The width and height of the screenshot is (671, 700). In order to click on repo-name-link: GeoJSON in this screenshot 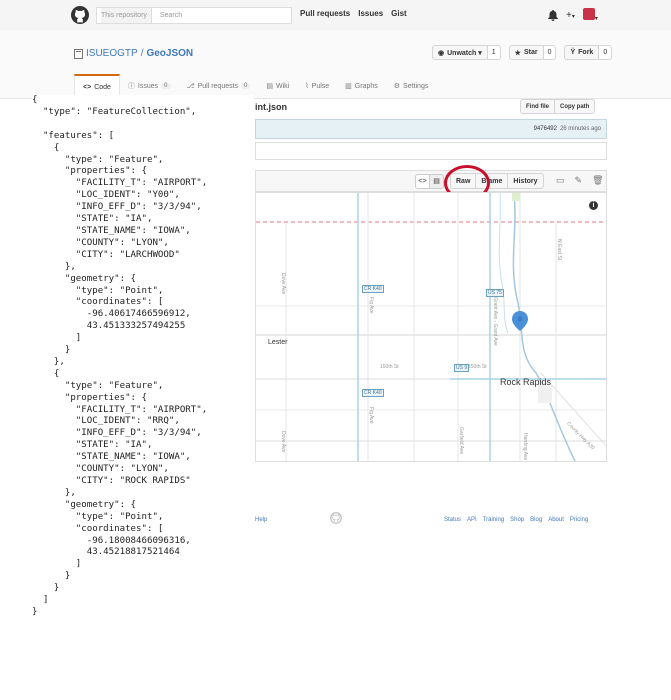, I will do `click(169, 53)`.